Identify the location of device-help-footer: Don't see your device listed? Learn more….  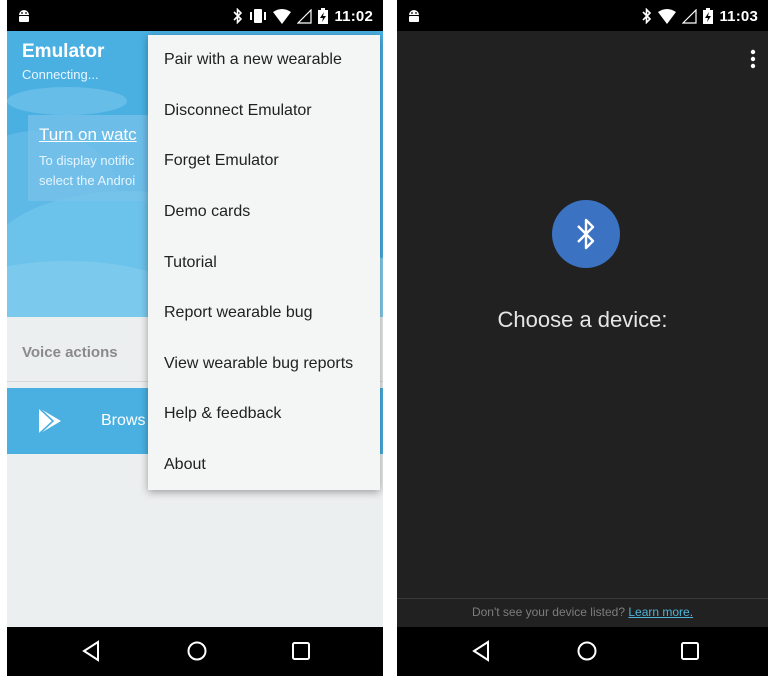
(582, 612).